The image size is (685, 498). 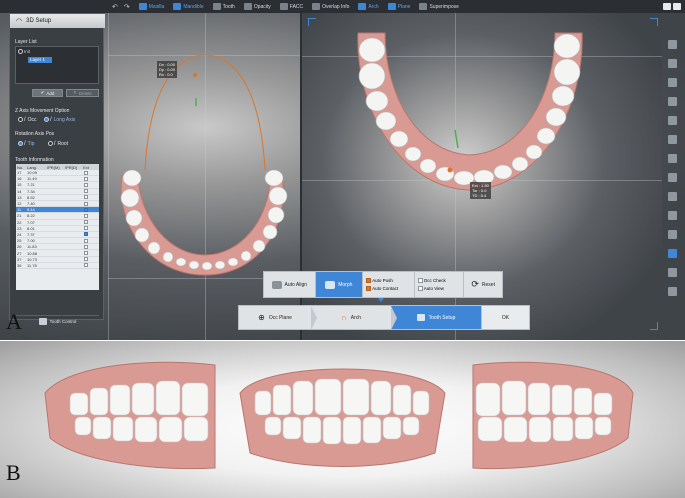 What do you see at coordinates (188, 6) in the screenshot?
I see `toolbar-mandible: Mandible` at bounding box center [188, 6].